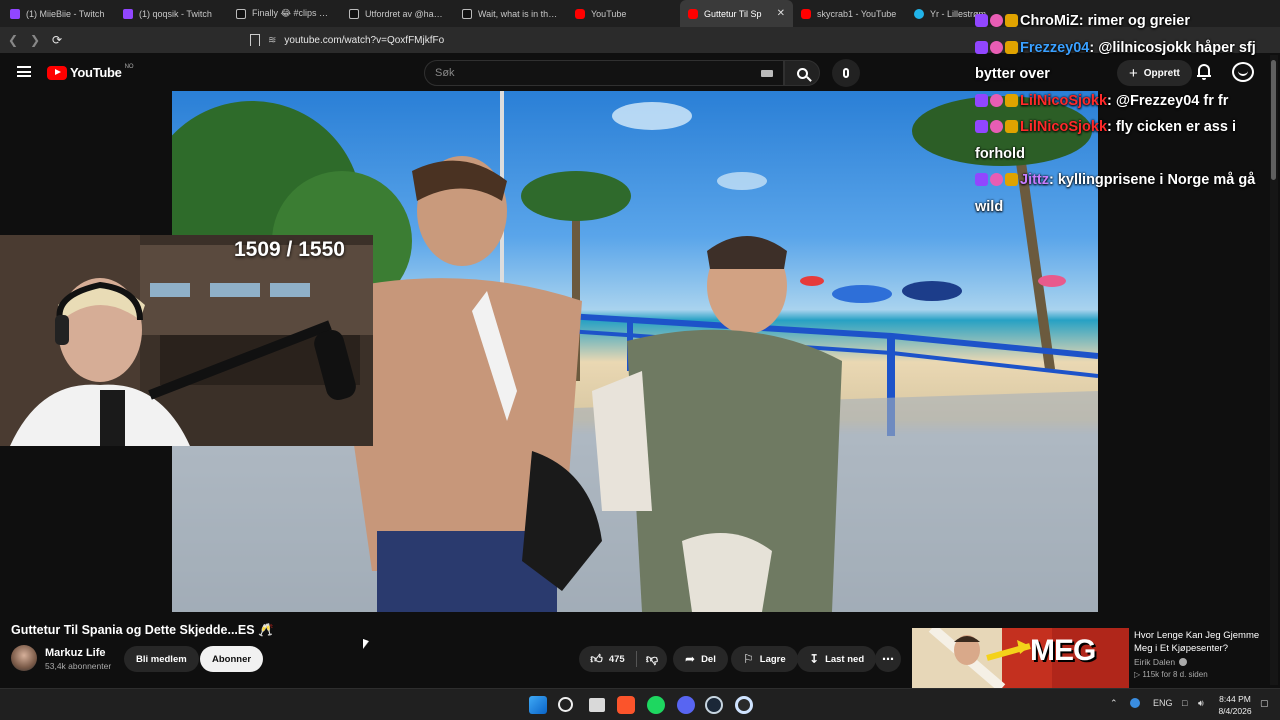 The image size is (1280, 720). What do you see at coordinates (585, 73) in the screenshot?
I see `search-input` at bounding box center [585, 73].